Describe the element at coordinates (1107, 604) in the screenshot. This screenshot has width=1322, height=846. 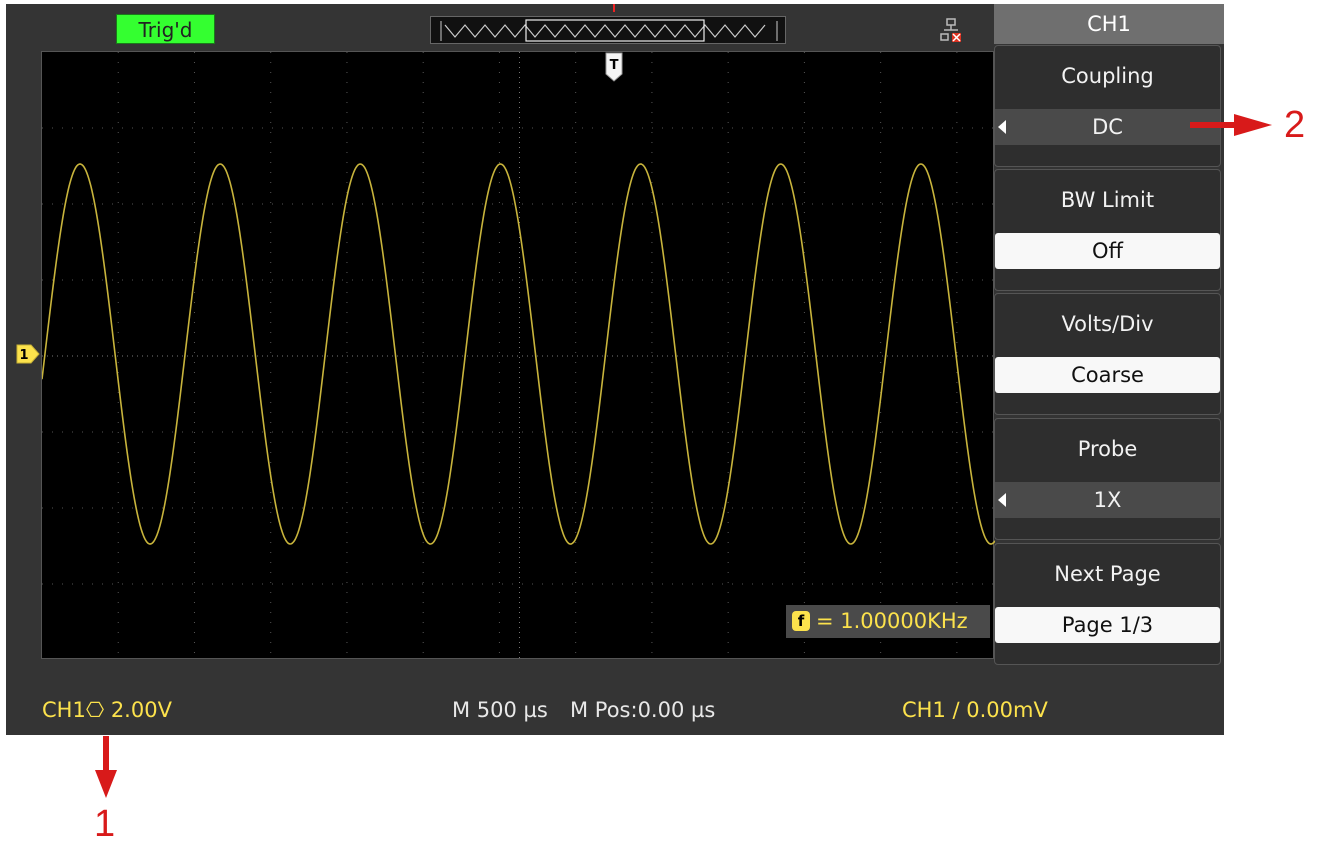
I see `menu-item-next-page: Next Page Page 1/3` at that location.